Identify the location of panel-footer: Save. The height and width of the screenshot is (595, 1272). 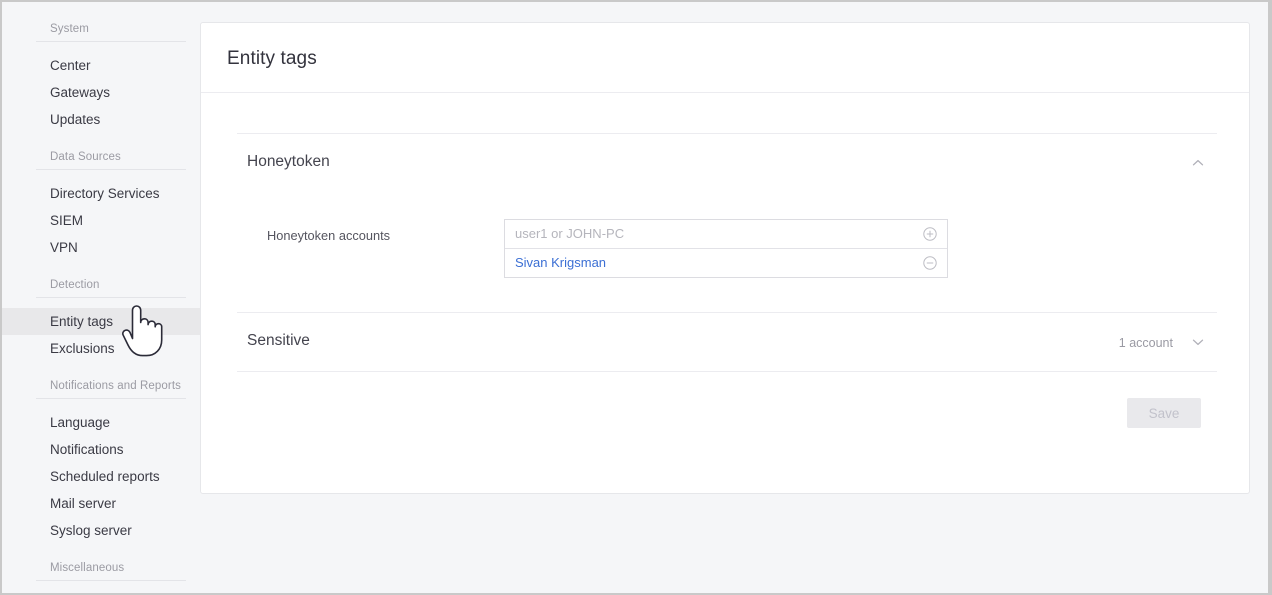
(725, 415).